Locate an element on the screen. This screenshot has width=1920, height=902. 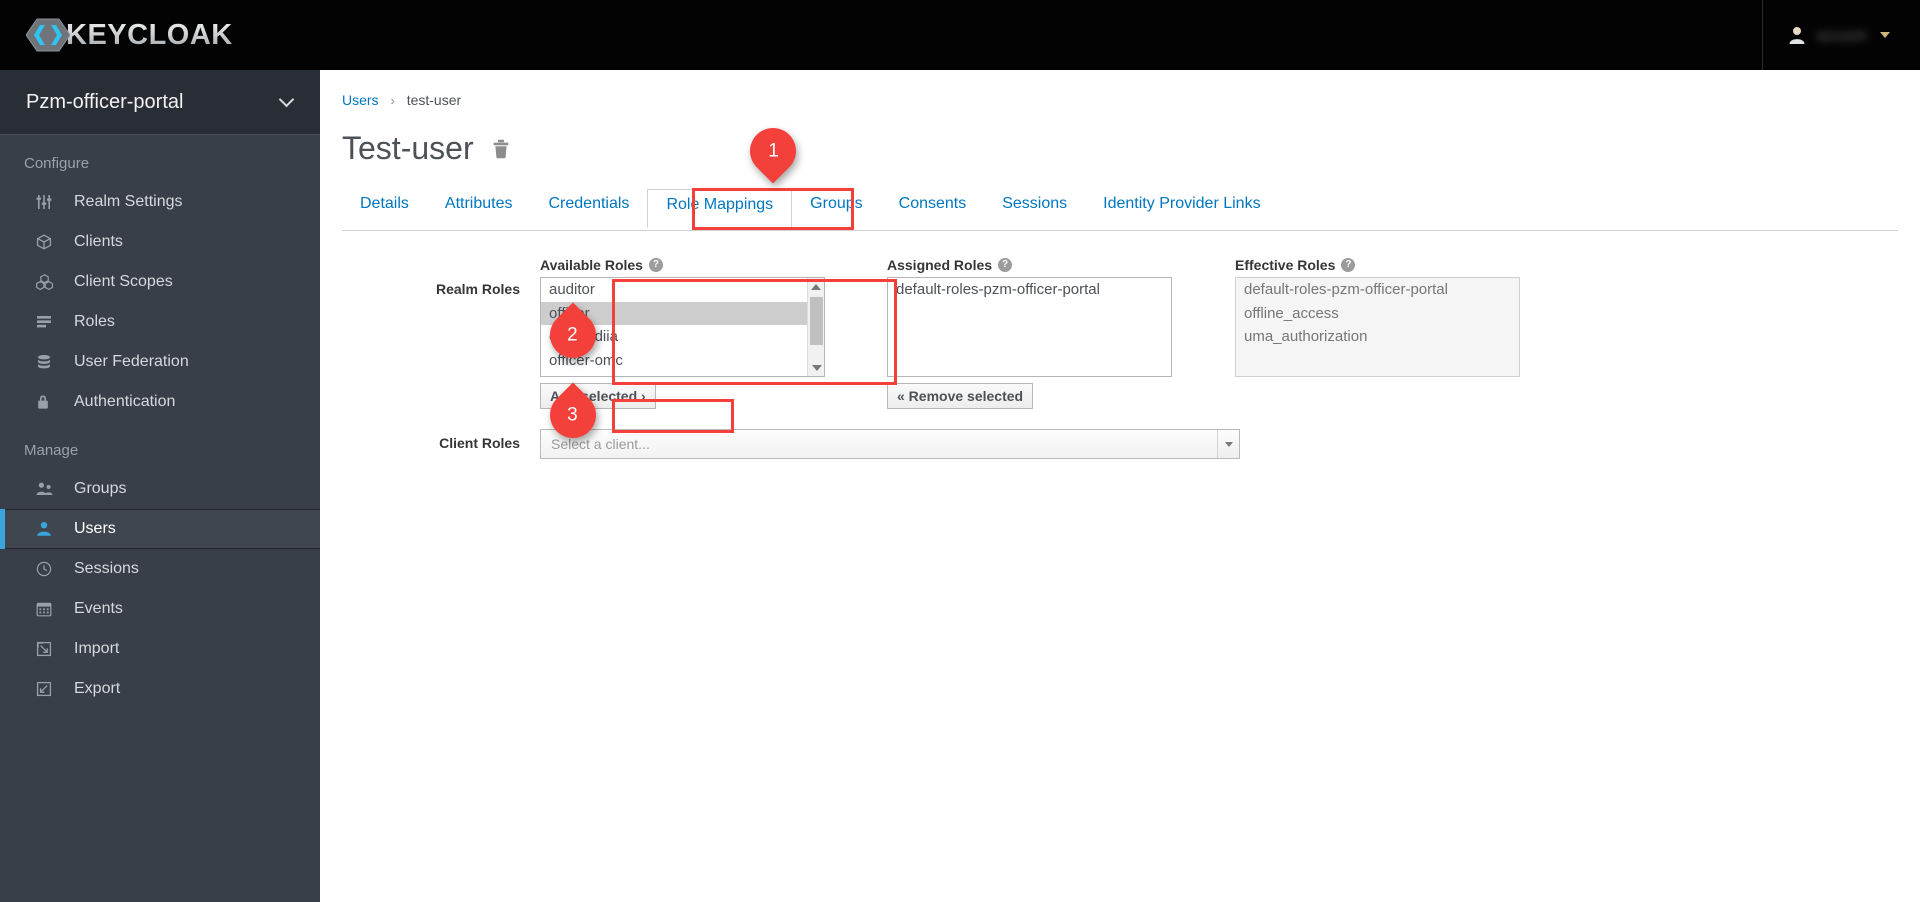
clock-icon is located at coordinates (49, 569).